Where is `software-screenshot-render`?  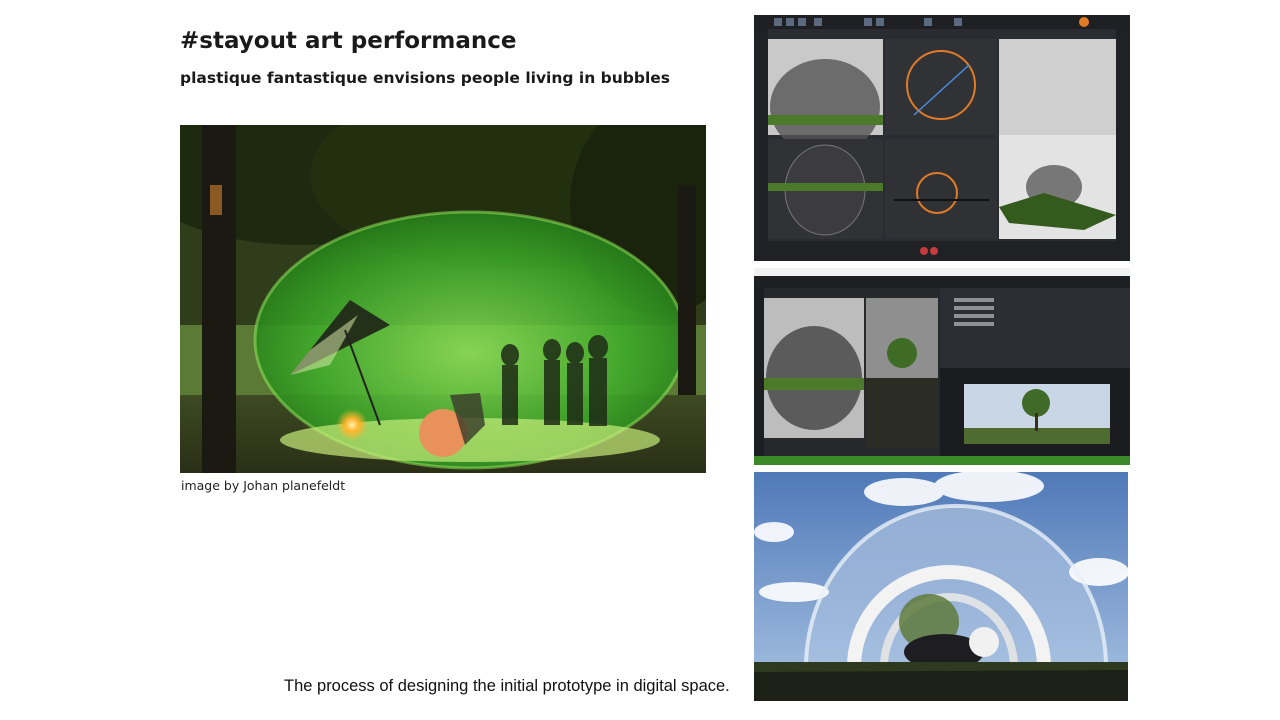
software-screenshot-render is located at coordinates (942, 366).